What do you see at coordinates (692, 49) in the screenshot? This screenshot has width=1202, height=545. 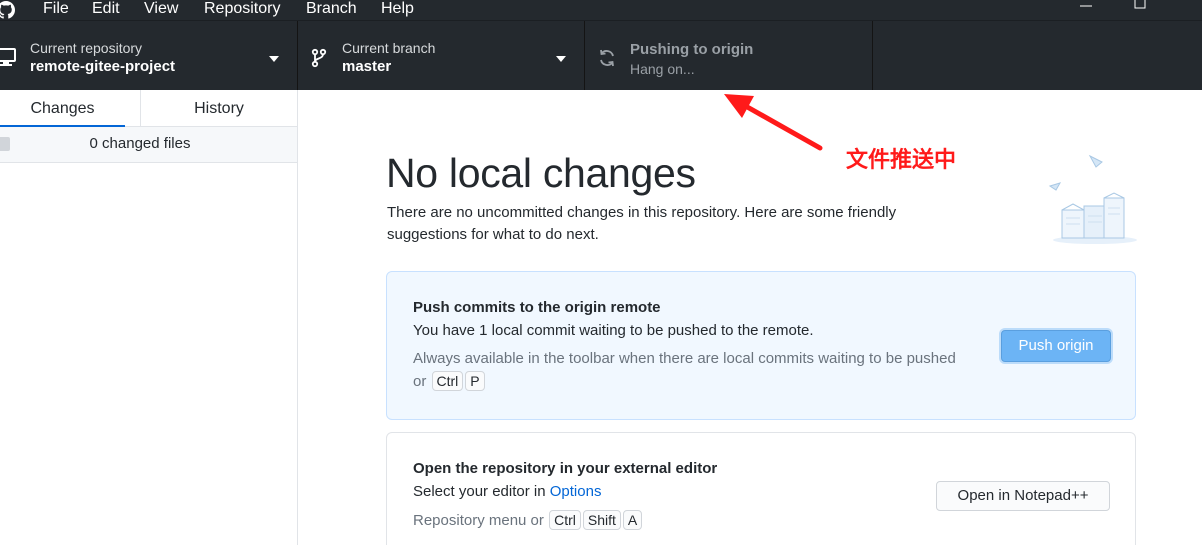 I see `push-status-label: Pushing to origin` at bounding box center [692, 49].